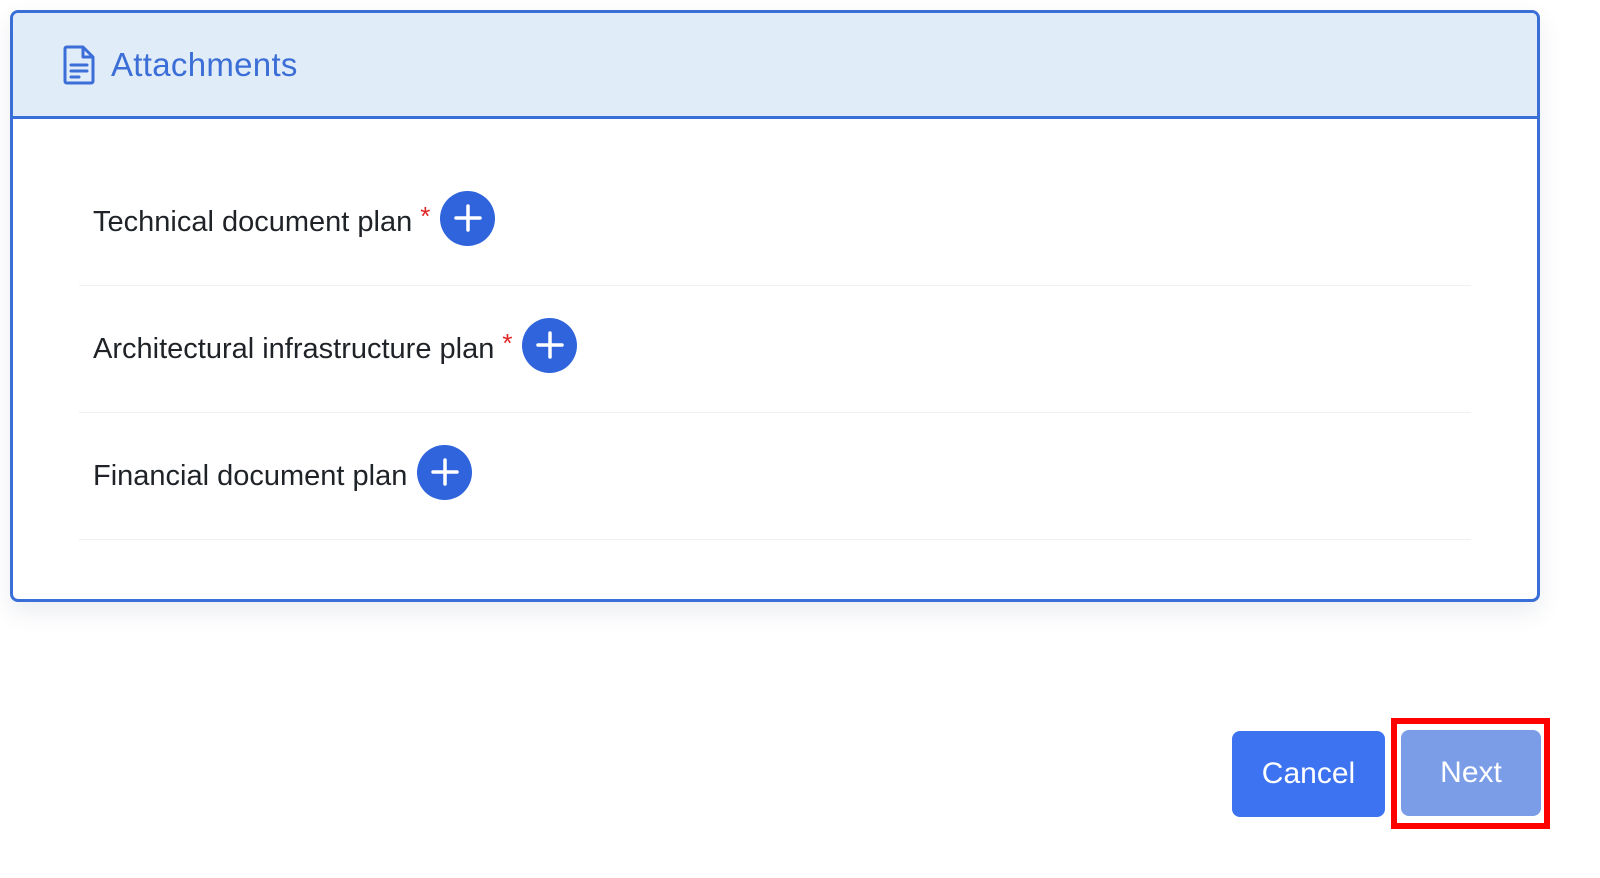  I want to click on attachment-label: Financial document plan, so click(250, 475).